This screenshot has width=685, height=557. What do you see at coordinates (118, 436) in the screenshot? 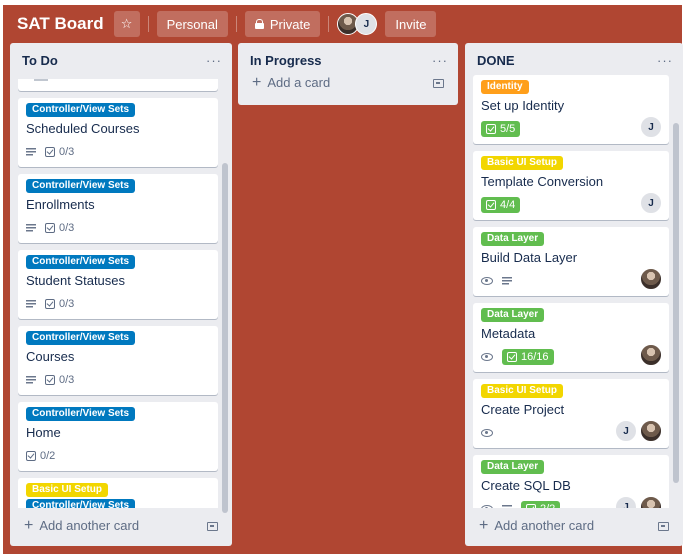
I see `card: Controller/View Sets Home 0/2` at bounding box center [118, 436].